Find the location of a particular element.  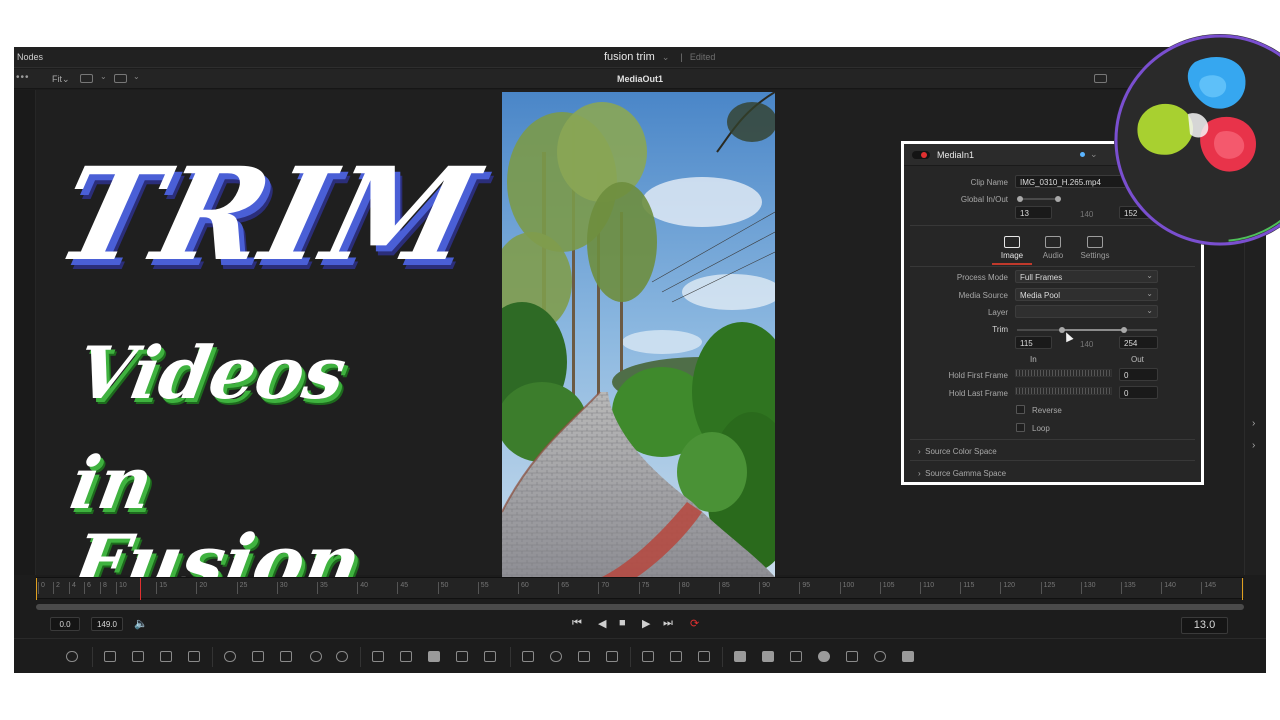

global-in-handle is located at coordinates (1020, 199).